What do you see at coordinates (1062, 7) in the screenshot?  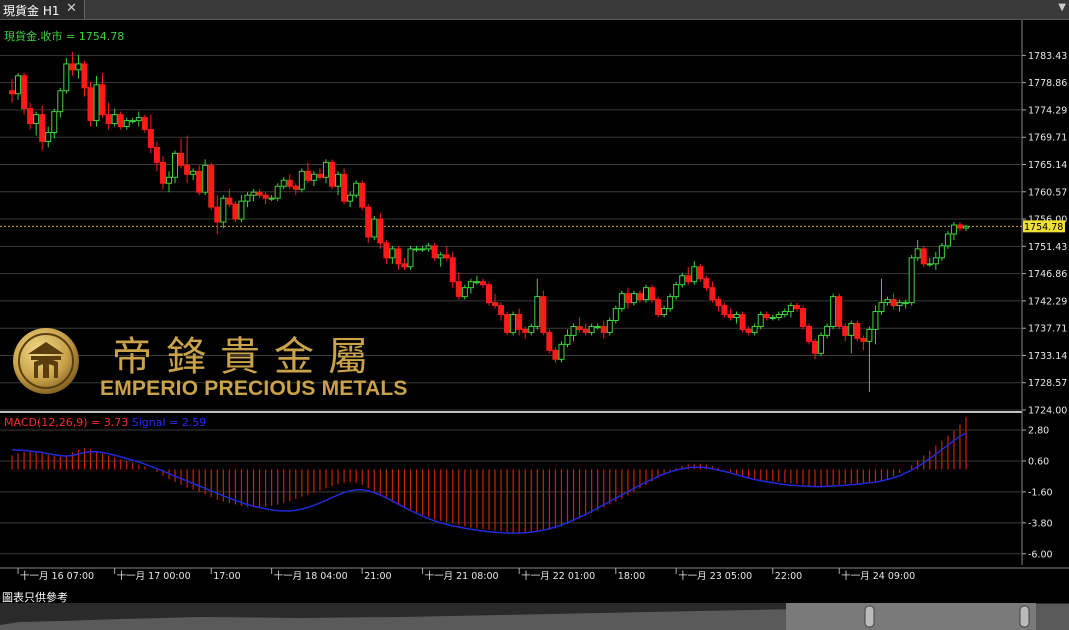 I see `dropdown-menu-icon: ▼` at bounding box center [1062, 7].